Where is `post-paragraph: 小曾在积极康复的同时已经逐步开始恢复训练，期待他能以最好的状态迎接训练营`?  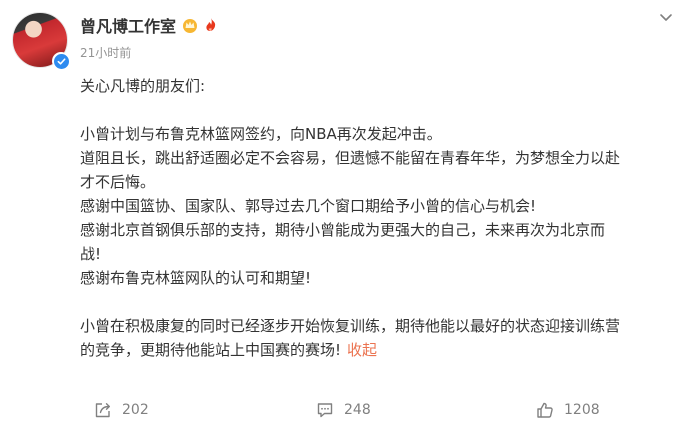
post-paragraph: 小曾在积极康复的同时已经逐步开始恢复训练，期待他能以最好的状态迎接训练营 is located at coordinates (350, 326).